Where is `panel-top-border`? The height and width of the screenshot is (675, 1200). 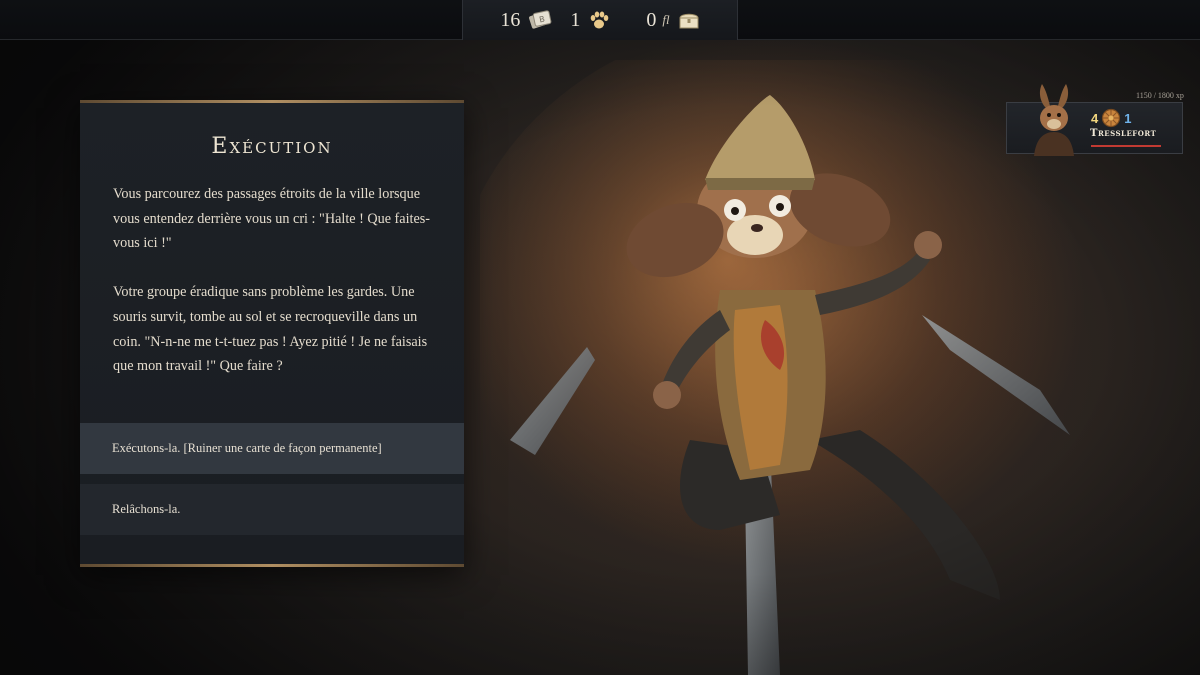
panel-top-border is located at coordinates (272, 101).